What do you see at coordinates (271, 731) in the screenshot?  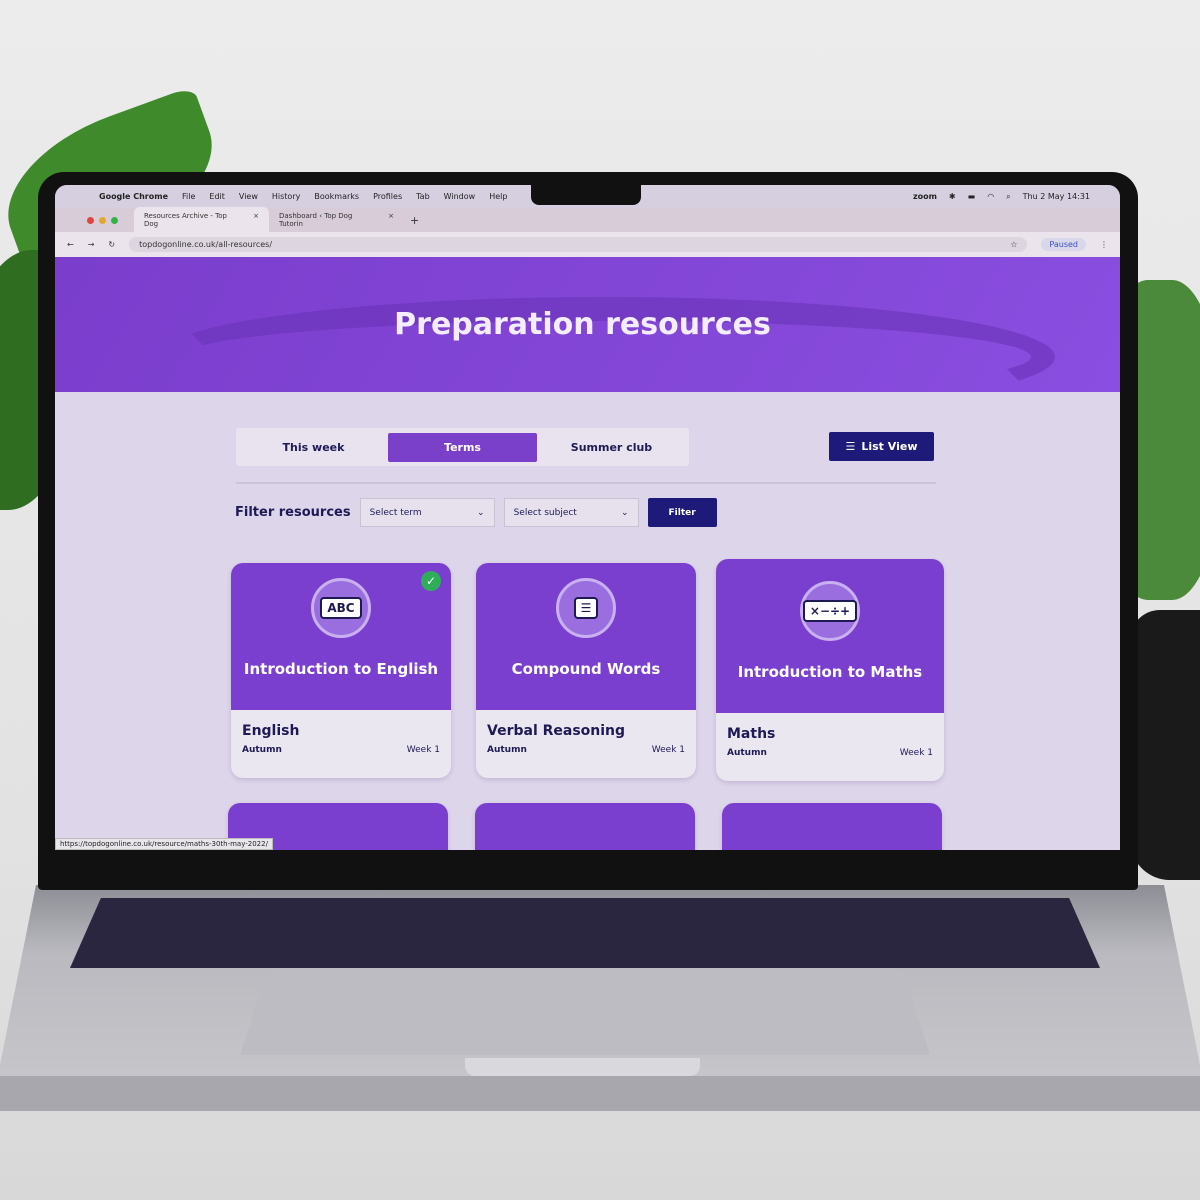 I see `card-subject: English` at bounding box center [271, 731].